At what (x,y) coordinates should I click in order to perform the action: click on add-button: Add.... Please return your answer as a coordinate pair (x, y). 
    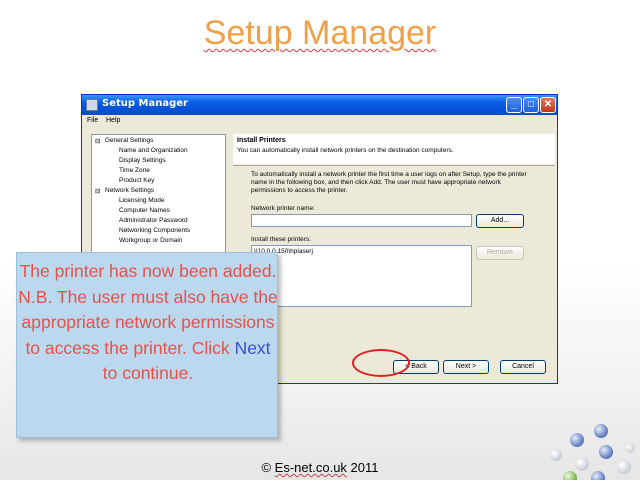
    Looking at the image, I should click on (500, 221).